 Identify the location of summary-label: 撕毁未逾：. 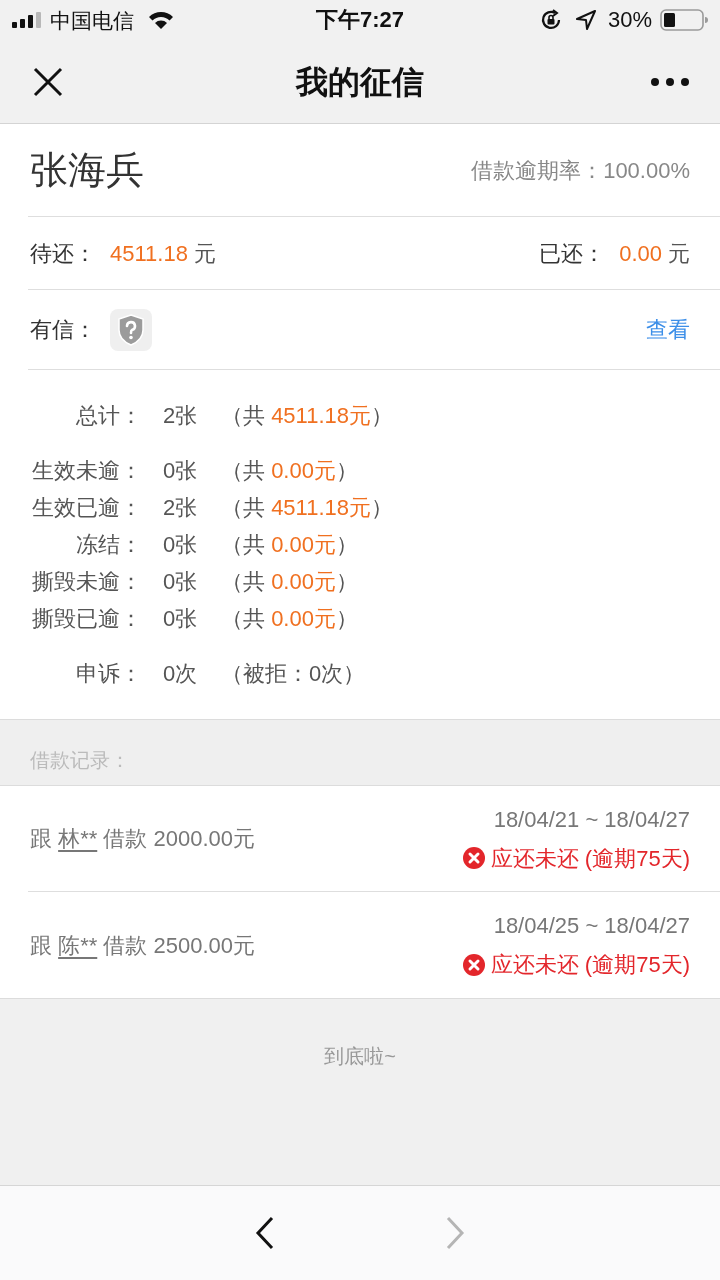
(86, 582).